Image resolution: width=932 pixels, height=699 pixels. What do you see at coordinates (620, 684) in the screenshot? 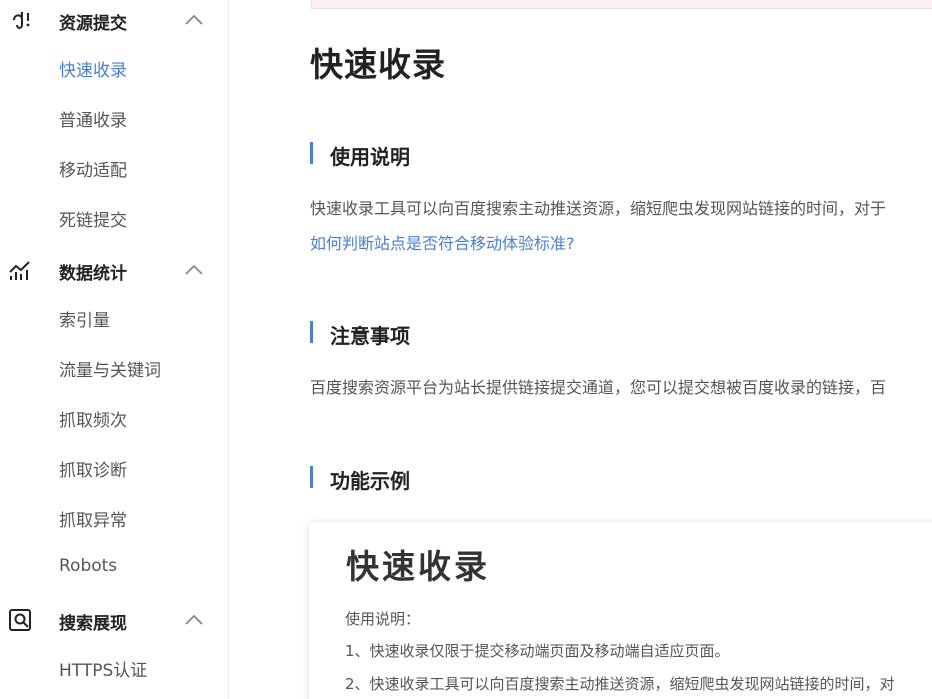
I see `example-line: 2、快速收录工具可以向百度搜索主动推送资源，缩短爬虫发现网站链接的时间，对` at bounding box center [620, 684].